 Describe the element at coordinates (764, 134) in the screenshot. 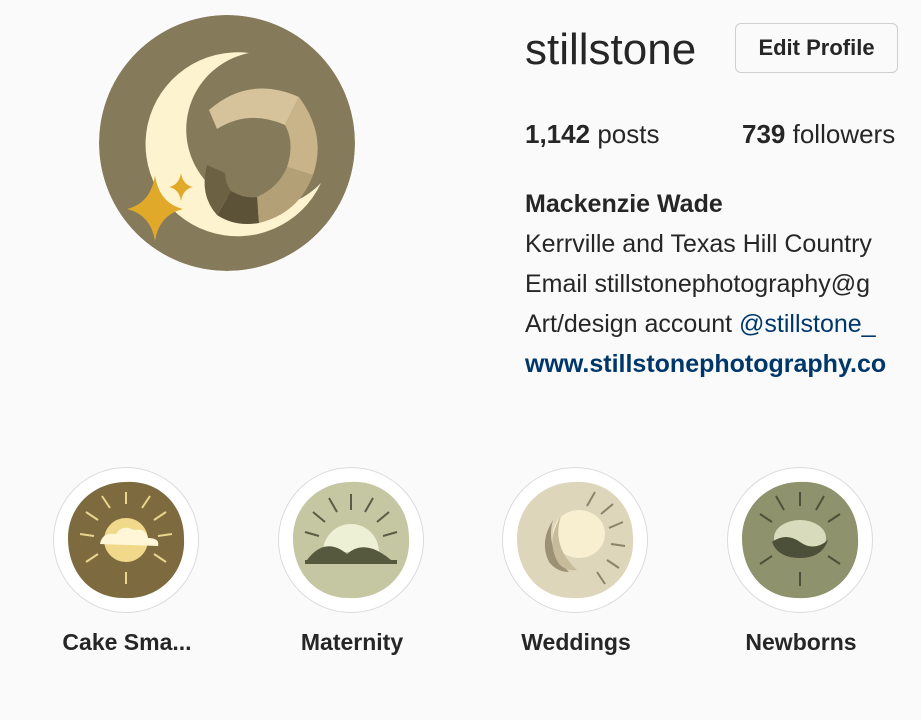

I see `followers-count: 739` at that location.